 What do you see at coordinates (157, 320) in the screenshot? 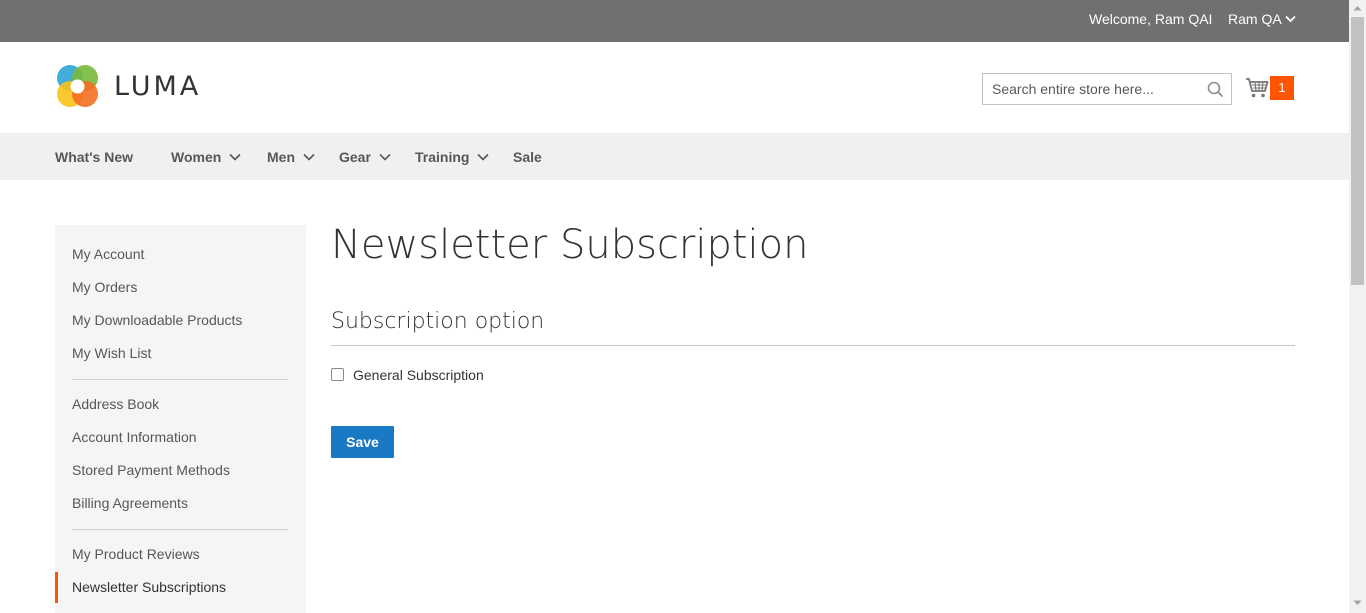
I see `sidebar-item-downloadable-products: My Downloadable Products` at bounding box center [157, 320].